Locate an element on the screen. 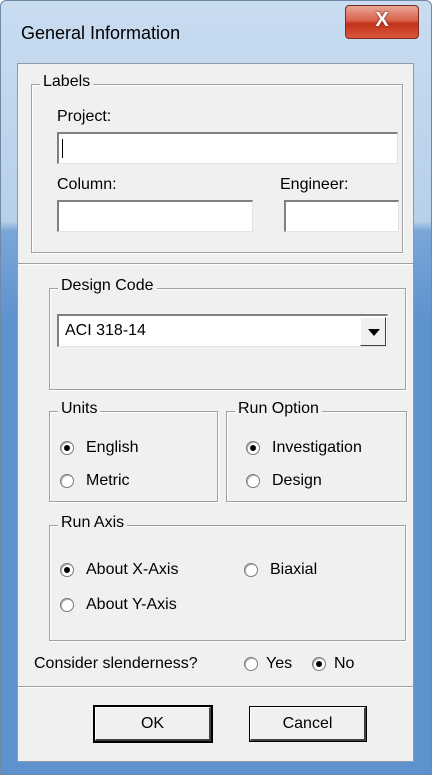  engineer-input is located at coordinates (341, 216).